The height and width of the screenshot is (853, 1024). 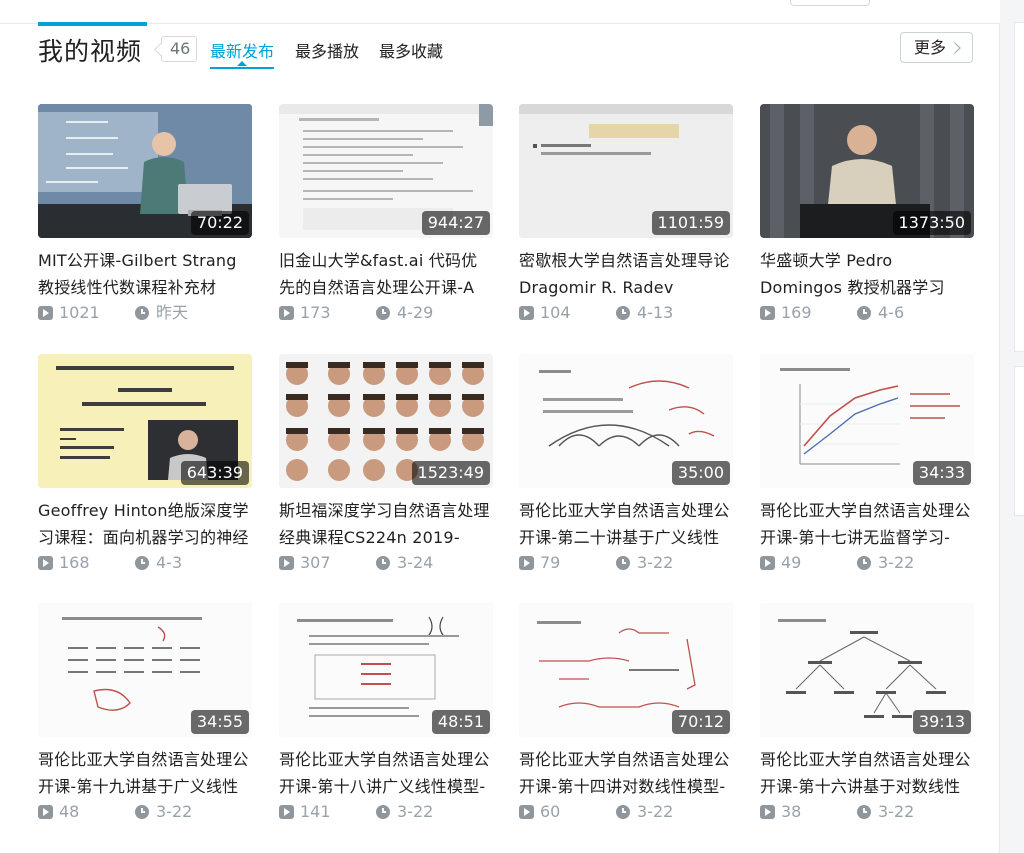 What do you see at coordinates (145, 274) in the screenshot?
I see `video-title: MIT公开课-Gilbert Strang教授线性代数课程补充材` at bounding box center [145, 274].